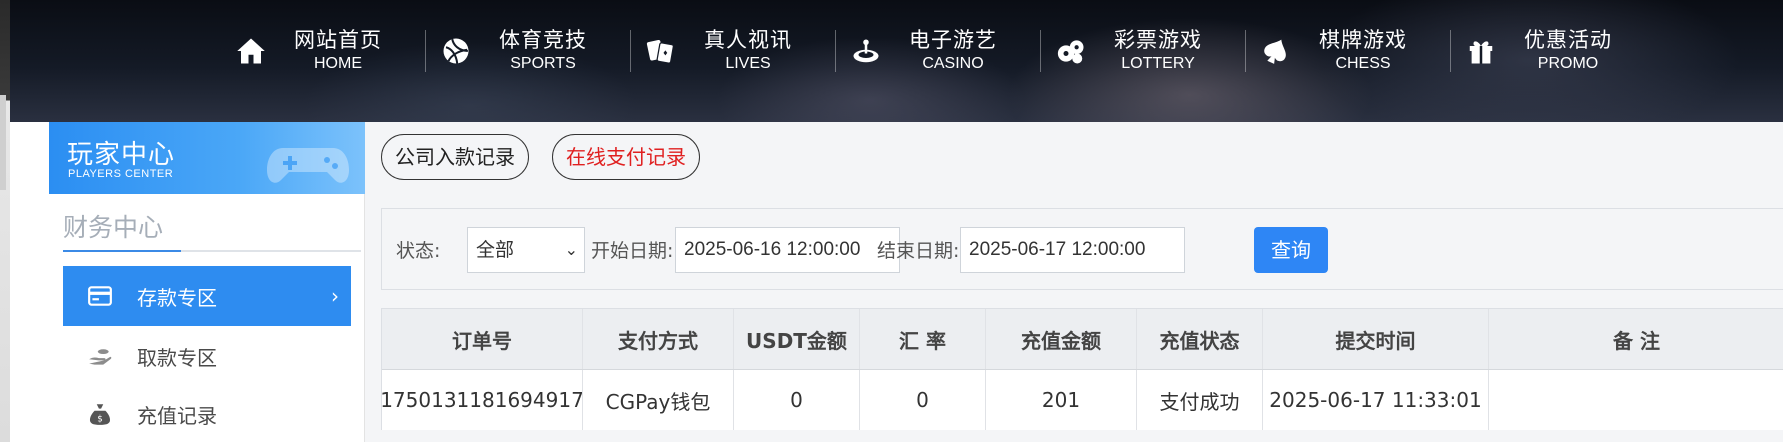 This screenshot has width=1783, height=442. I want to click on window-edge, so click(5, 221).